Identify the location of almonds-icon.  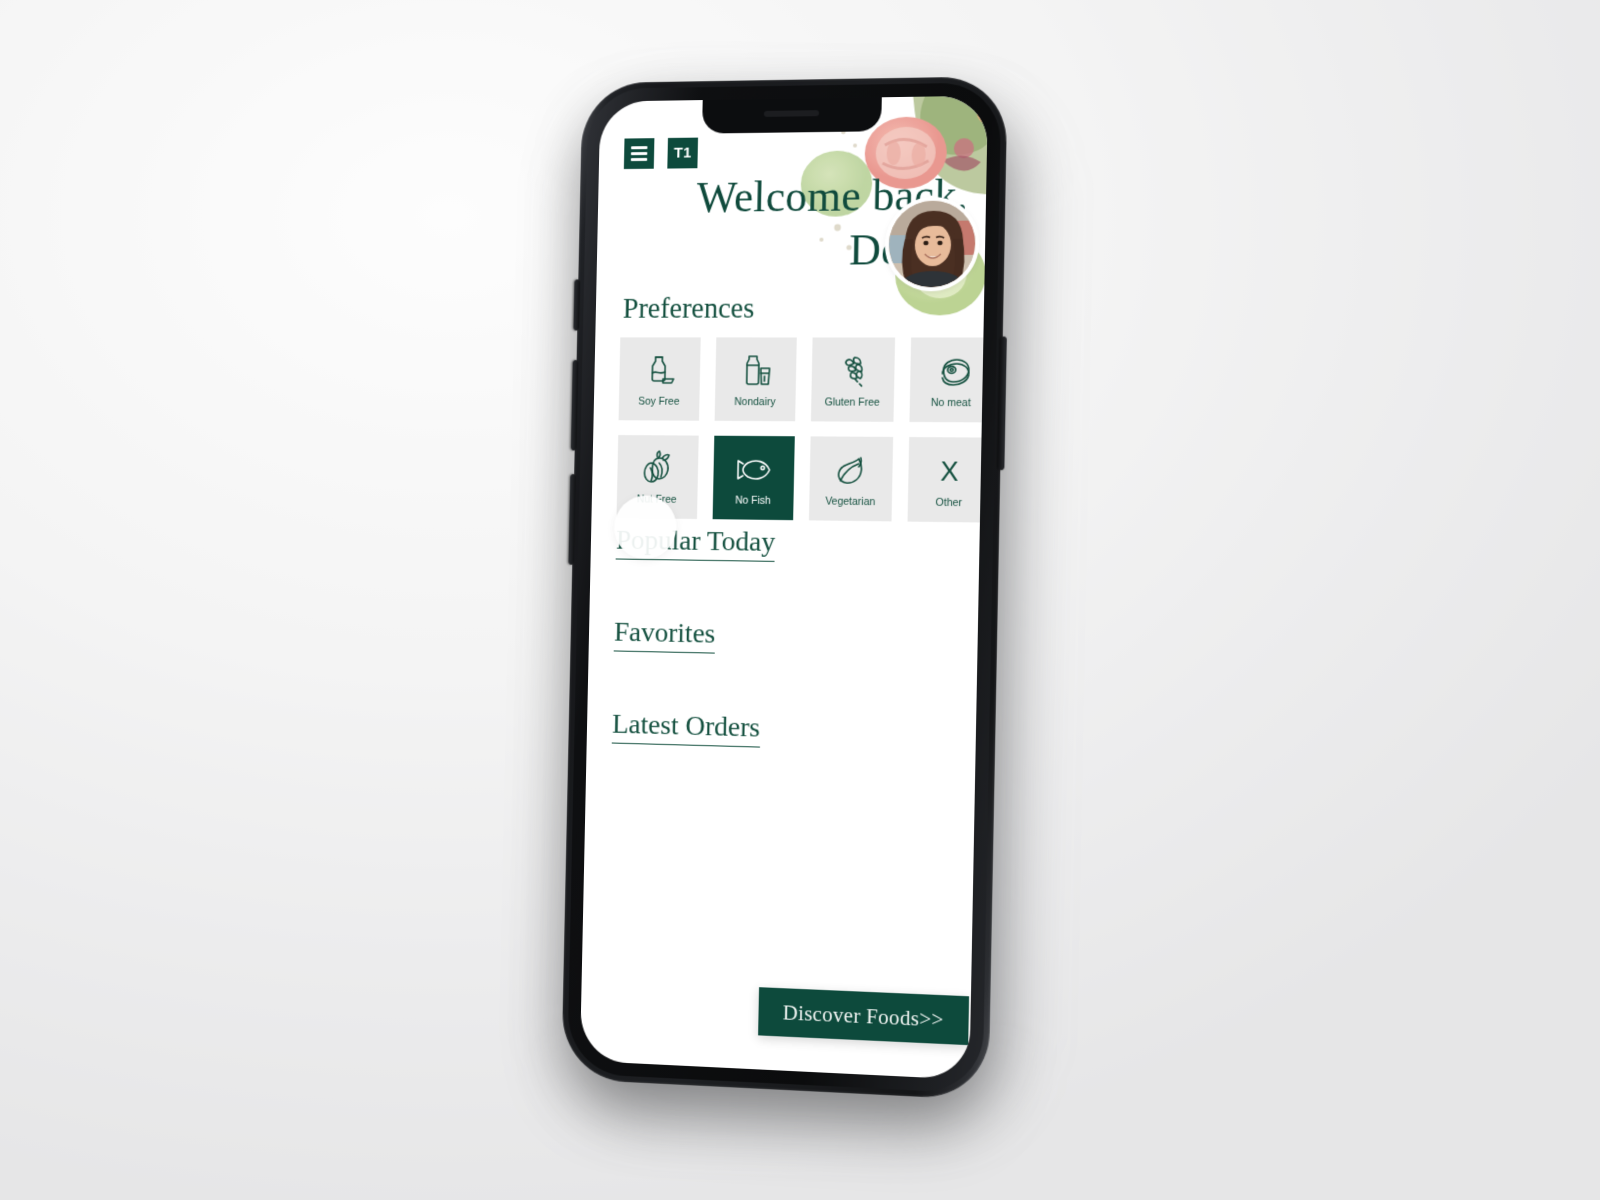
(658, 469).